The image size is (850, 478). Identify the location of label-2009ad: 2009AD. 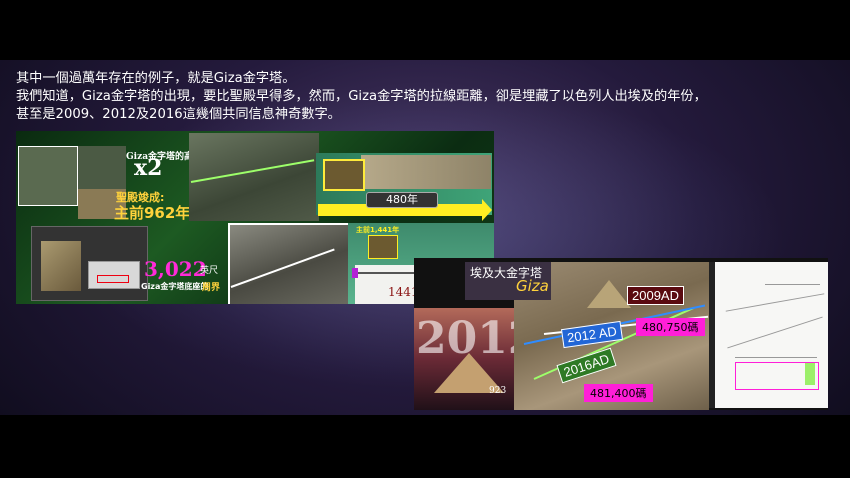
(655, 295).